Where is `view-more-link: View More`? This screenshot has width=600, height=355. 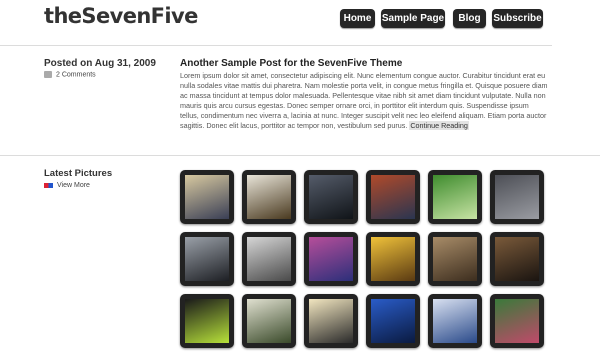 view-more-link: View More is located at coordinates (67, 185).